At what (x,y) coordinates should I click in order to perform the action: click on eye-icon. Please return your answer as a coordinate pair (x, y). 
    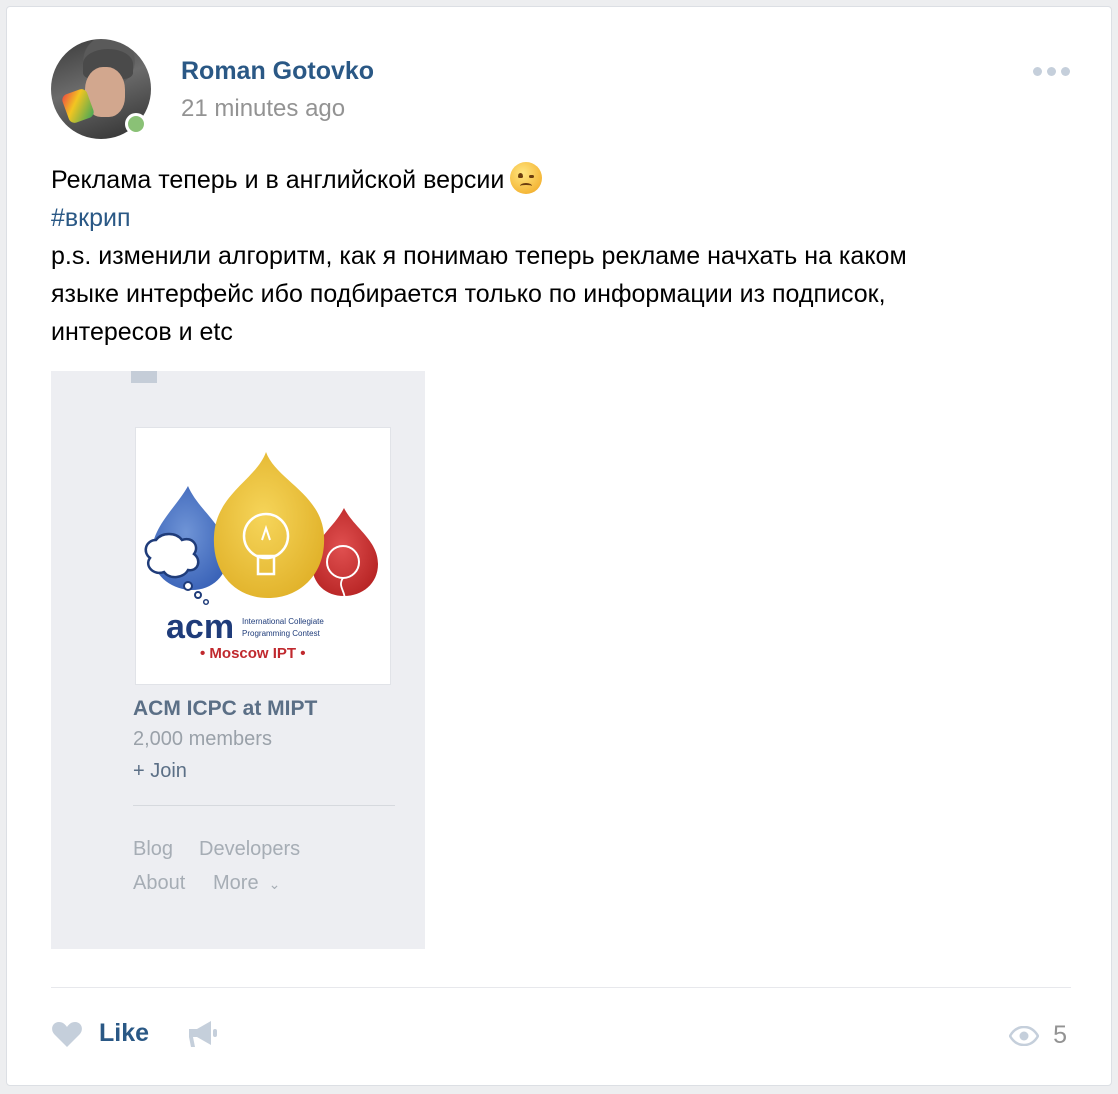
    Looking at the image, I should click on (1024, 1035).